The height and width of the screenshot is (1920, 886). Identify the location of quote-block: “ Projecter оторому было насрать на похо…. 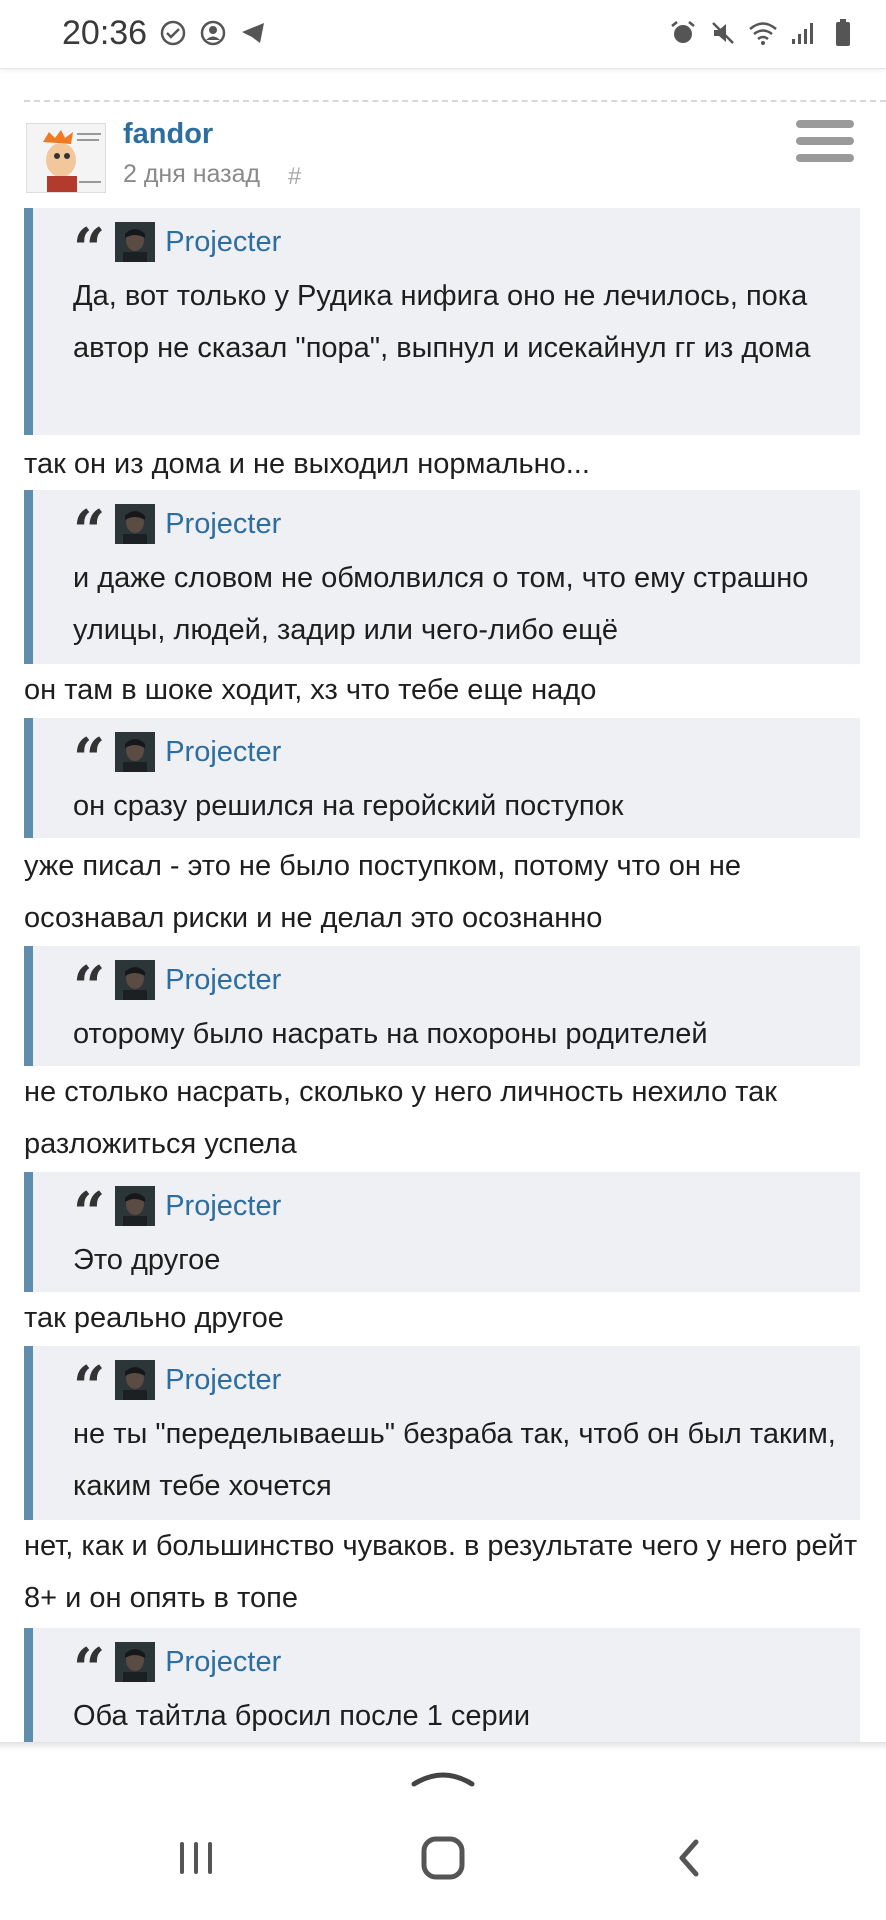
(442, 1006).